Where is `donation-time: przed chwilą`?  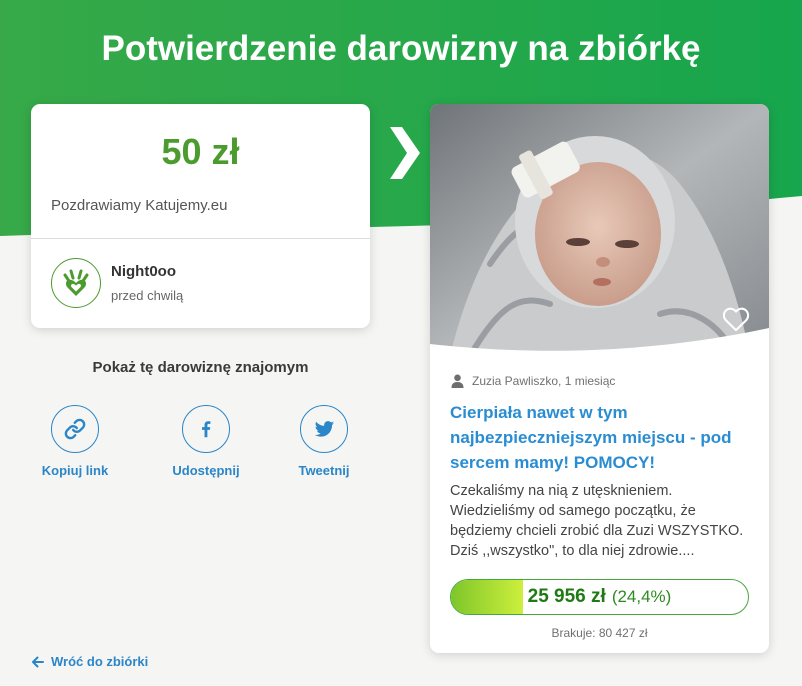
donation-time: przed chwilą is located at coordinates (147, 295).